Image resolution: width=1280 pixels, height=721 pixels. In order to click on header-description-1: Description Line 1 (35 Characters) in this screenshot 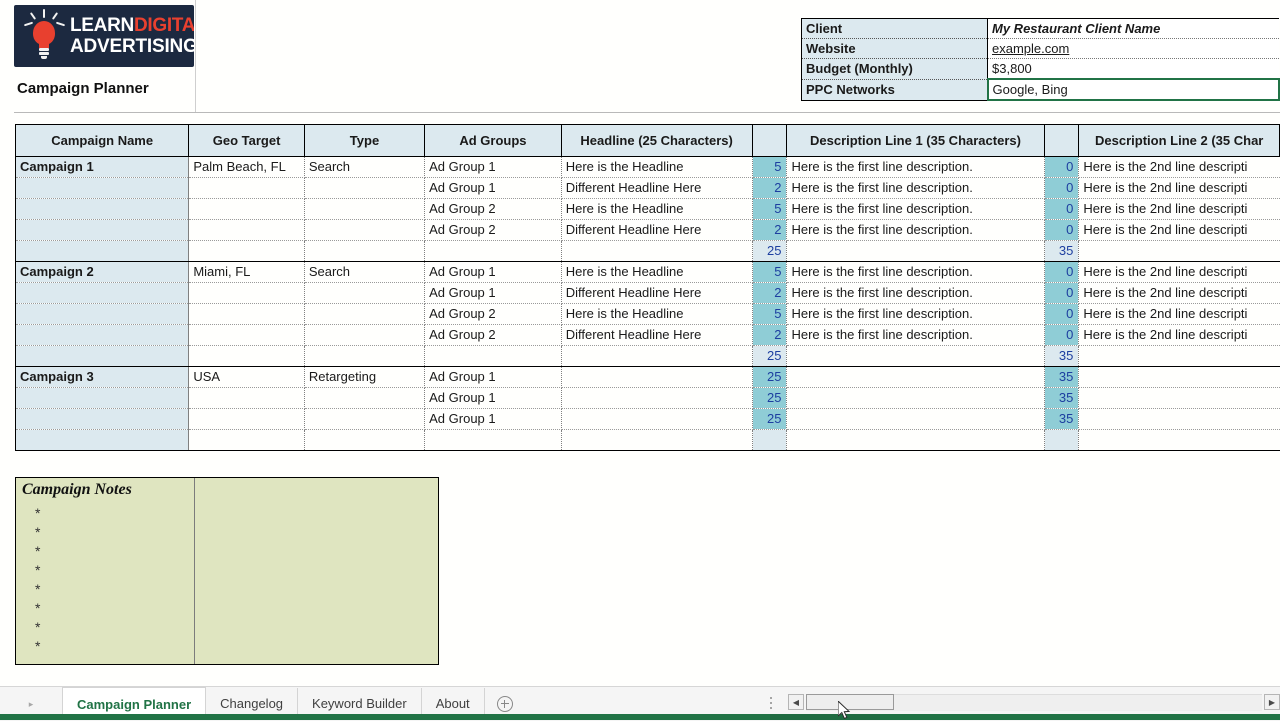, I will do `click(915, 140)`.